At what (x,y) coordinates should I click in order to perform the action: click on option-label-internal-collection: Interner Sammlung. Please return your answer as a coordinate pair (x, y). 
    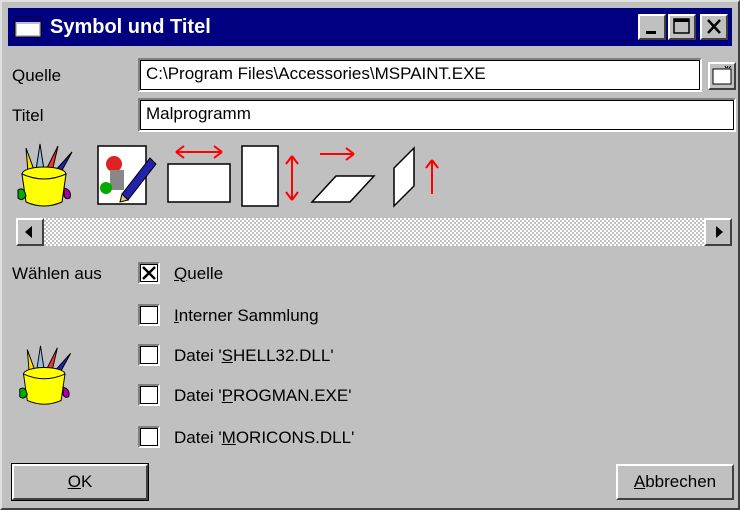
    Looking at the image, I should click on (246, 316).